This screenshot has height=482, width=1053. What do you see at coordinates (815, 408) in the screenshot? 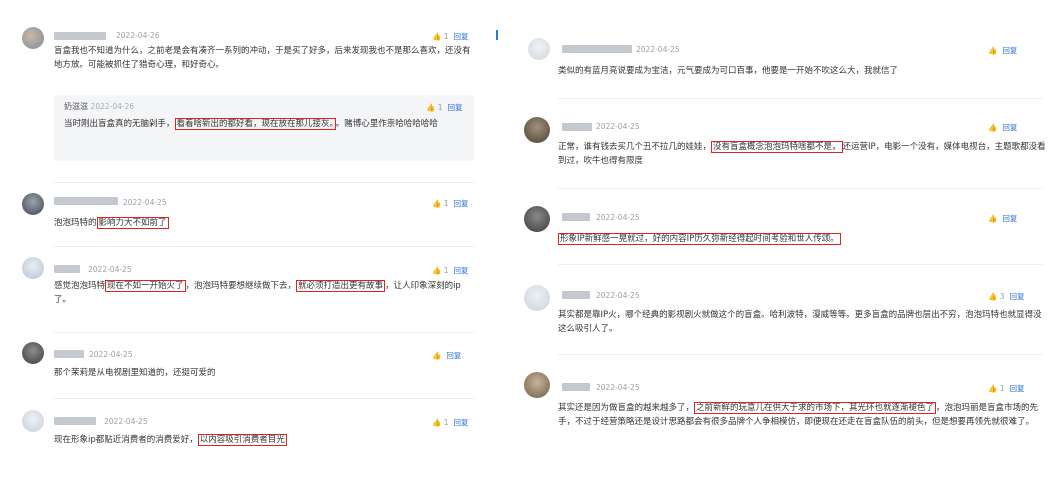
I see `highlighted-text: 之前新鲜的玩意儿在供大于求的市场下，其光环也就逐渐褪色了` at bounding box center [815, 408].